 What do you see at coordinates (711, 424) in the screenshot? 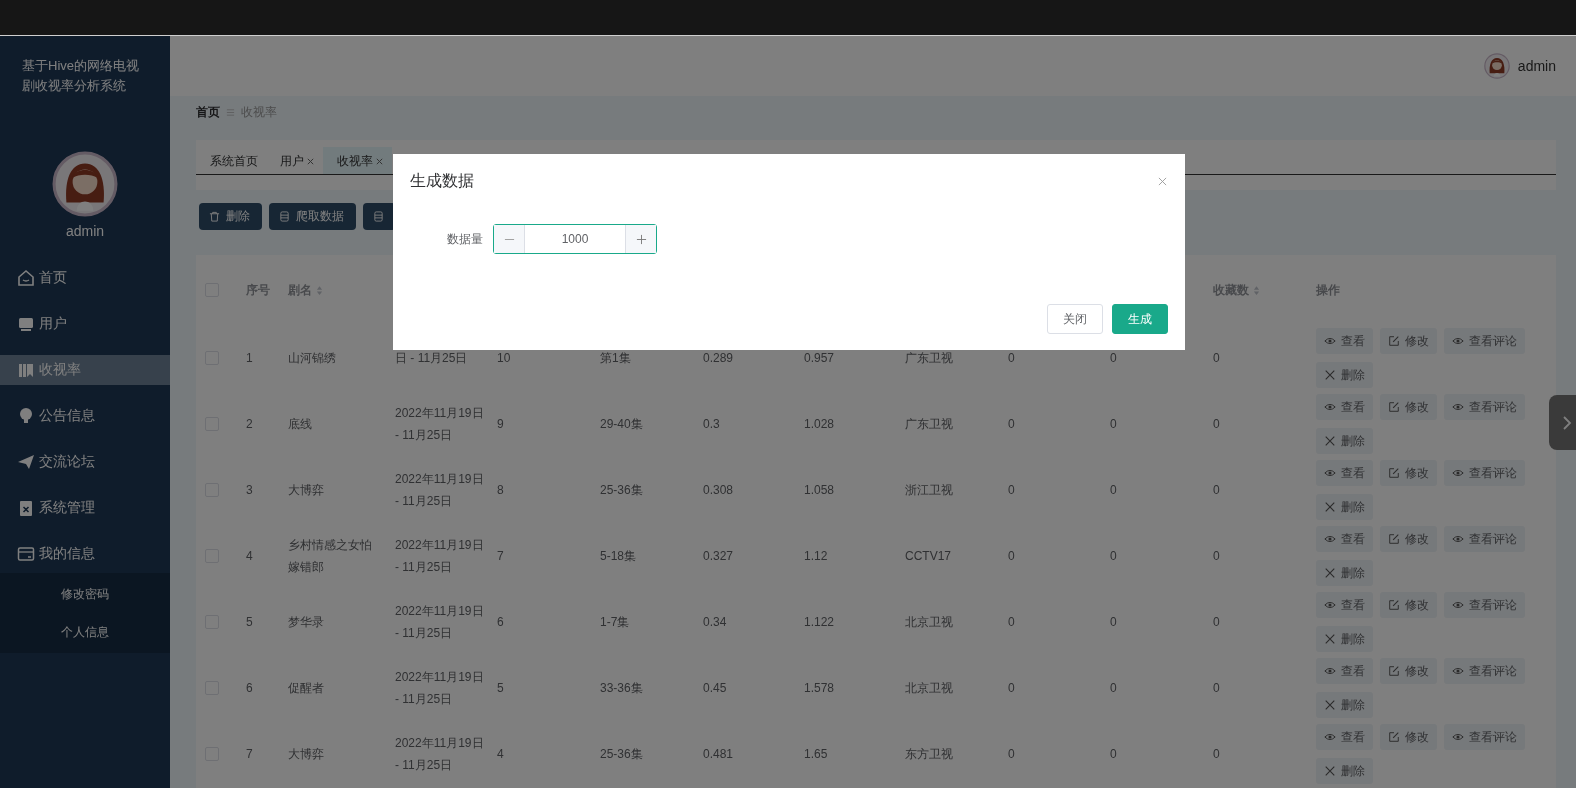
I see `table-cell-text: 0.3` at bounding box center [711, 424].